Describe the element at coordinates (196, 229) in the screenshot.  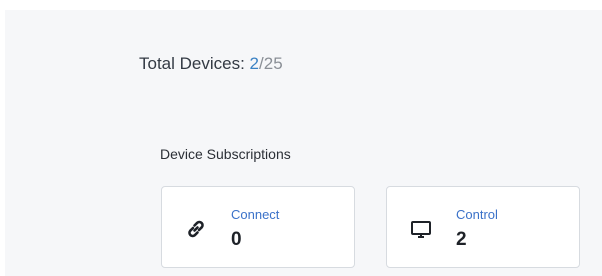
I see `link-icon` at that location.